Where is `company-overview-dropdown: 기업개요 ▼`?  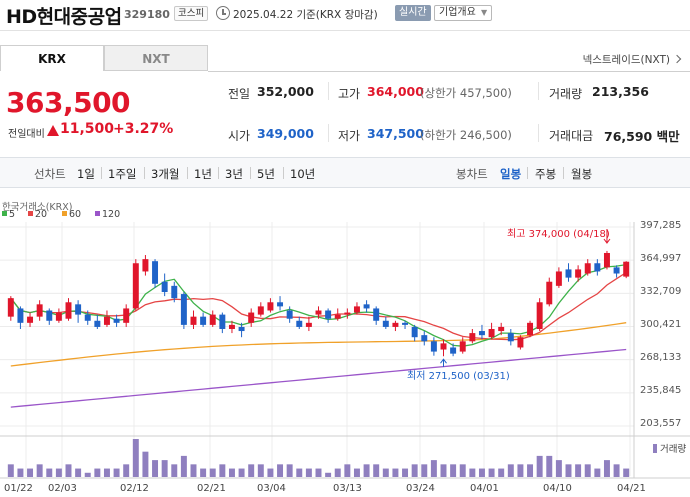
company-overview-dropdown: 기업개요 ▼ is located at coordinates (463, 13).